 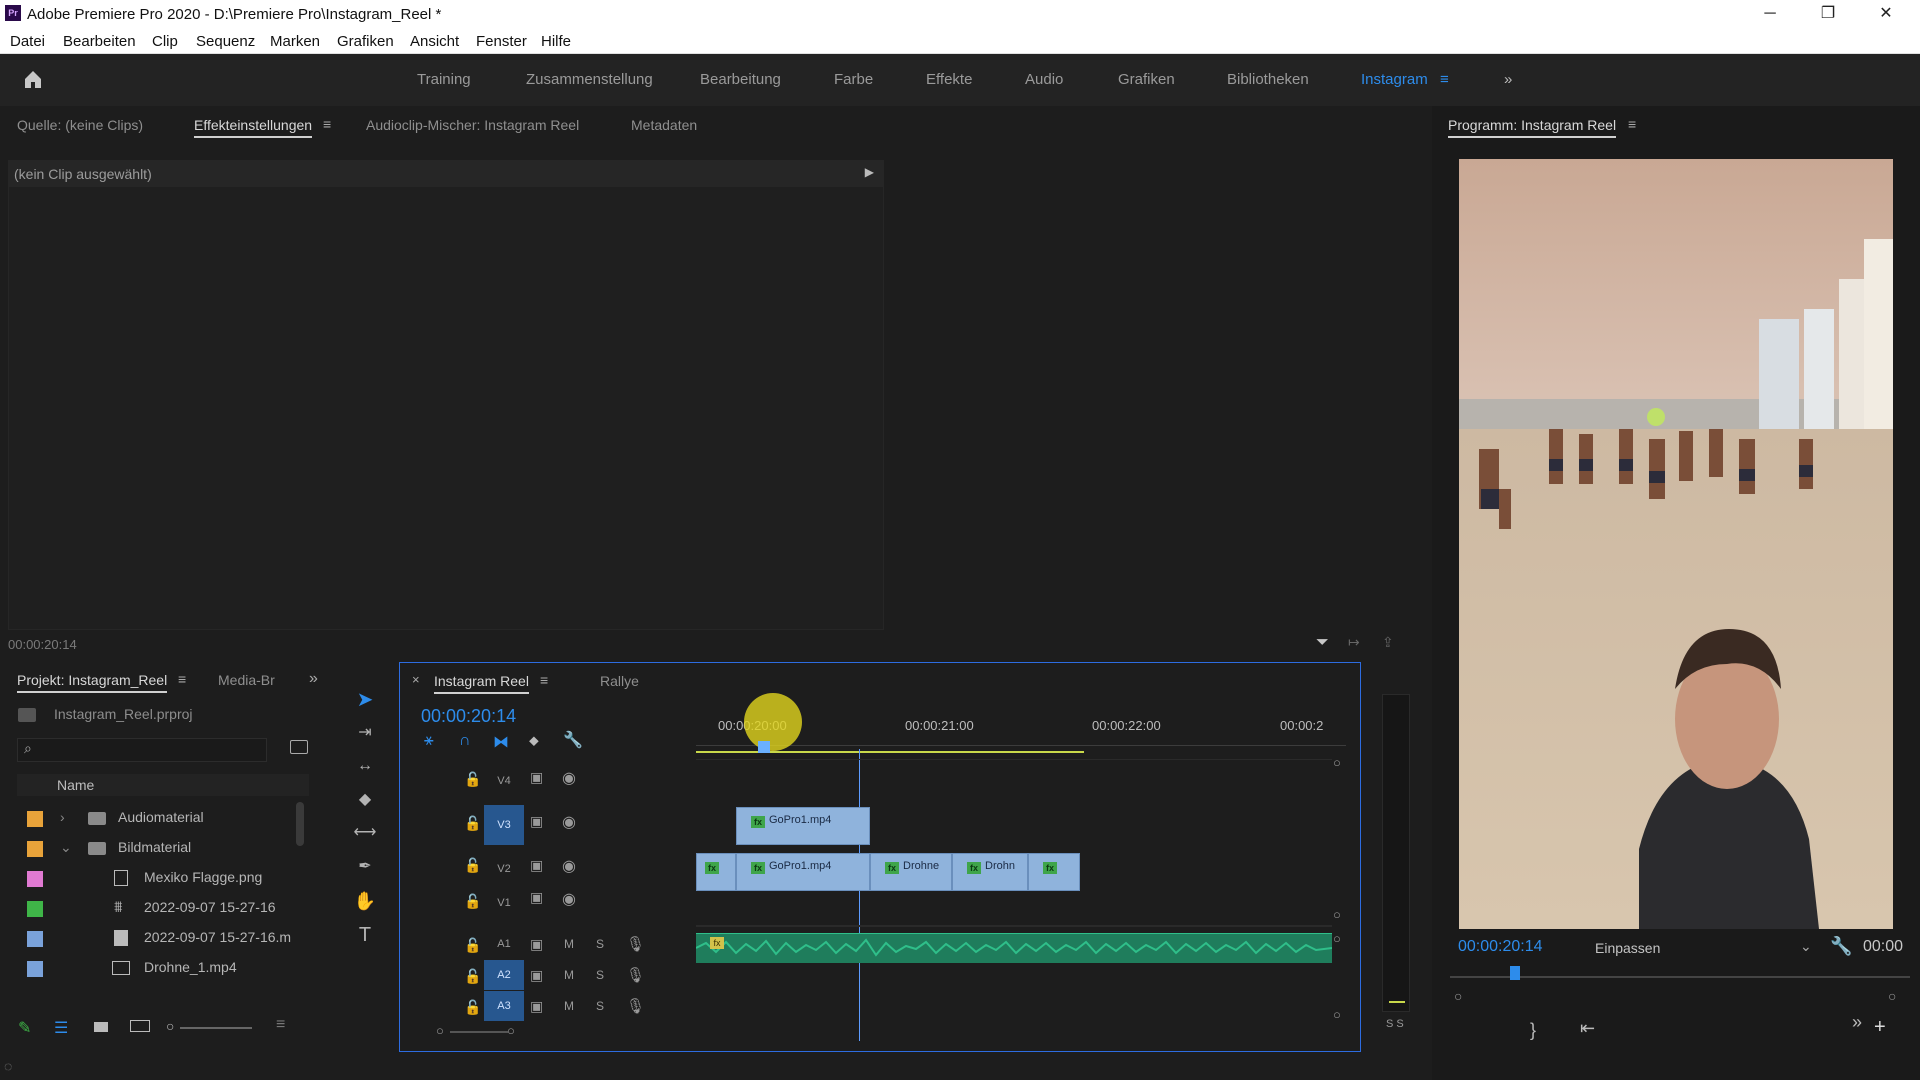 I want to click on program-title: Programm: Instagram Reel, so click(x=1532, y=127).